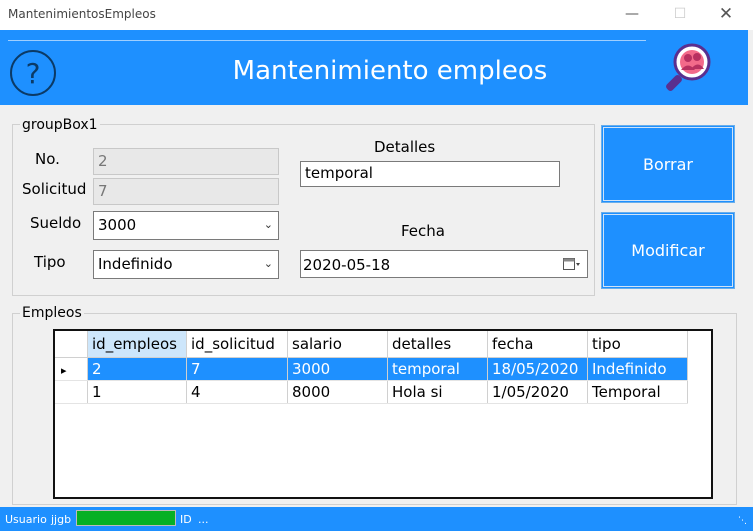 This screenshot has width=753, height=531. I want to click on table-cell: temporal, so click(437, 369).